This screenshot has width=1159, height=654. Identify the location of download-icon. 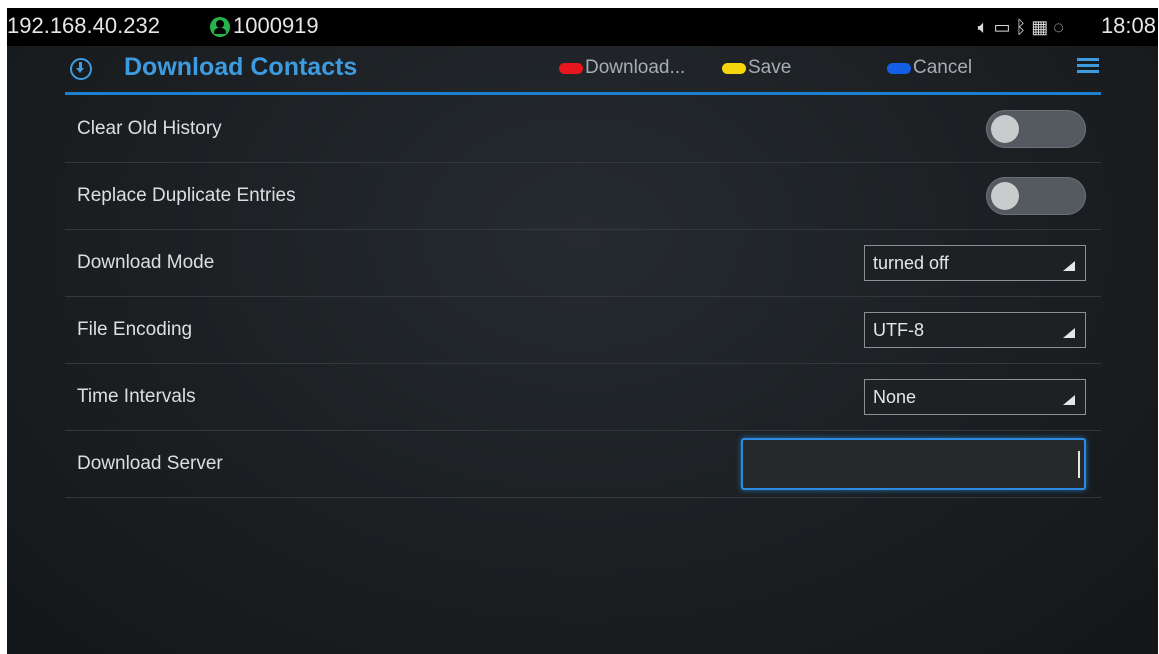
(81, 69).